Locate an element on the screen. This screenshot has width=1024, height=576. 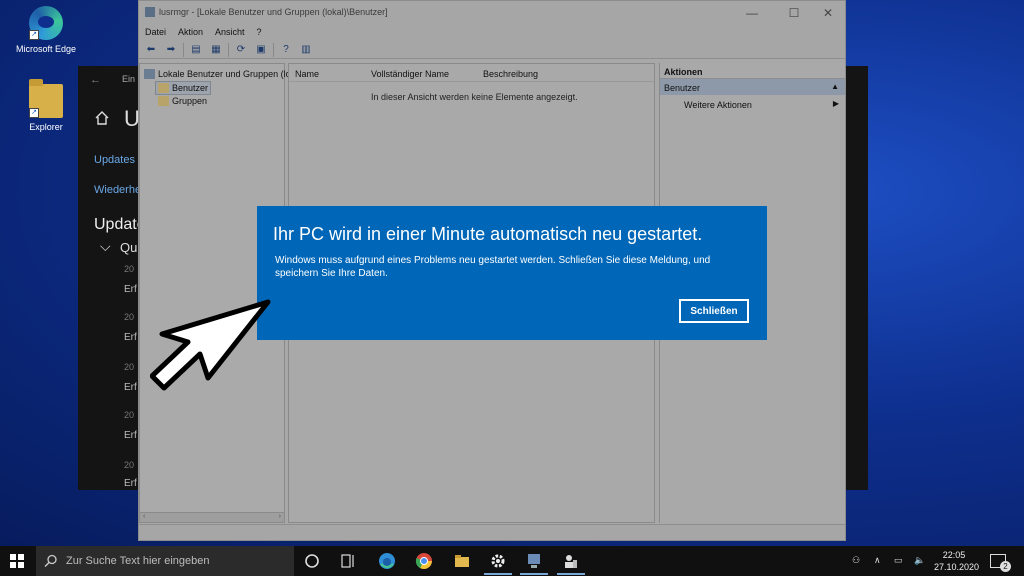
edge-icon: ↗ is located at coordinates (46, 23).